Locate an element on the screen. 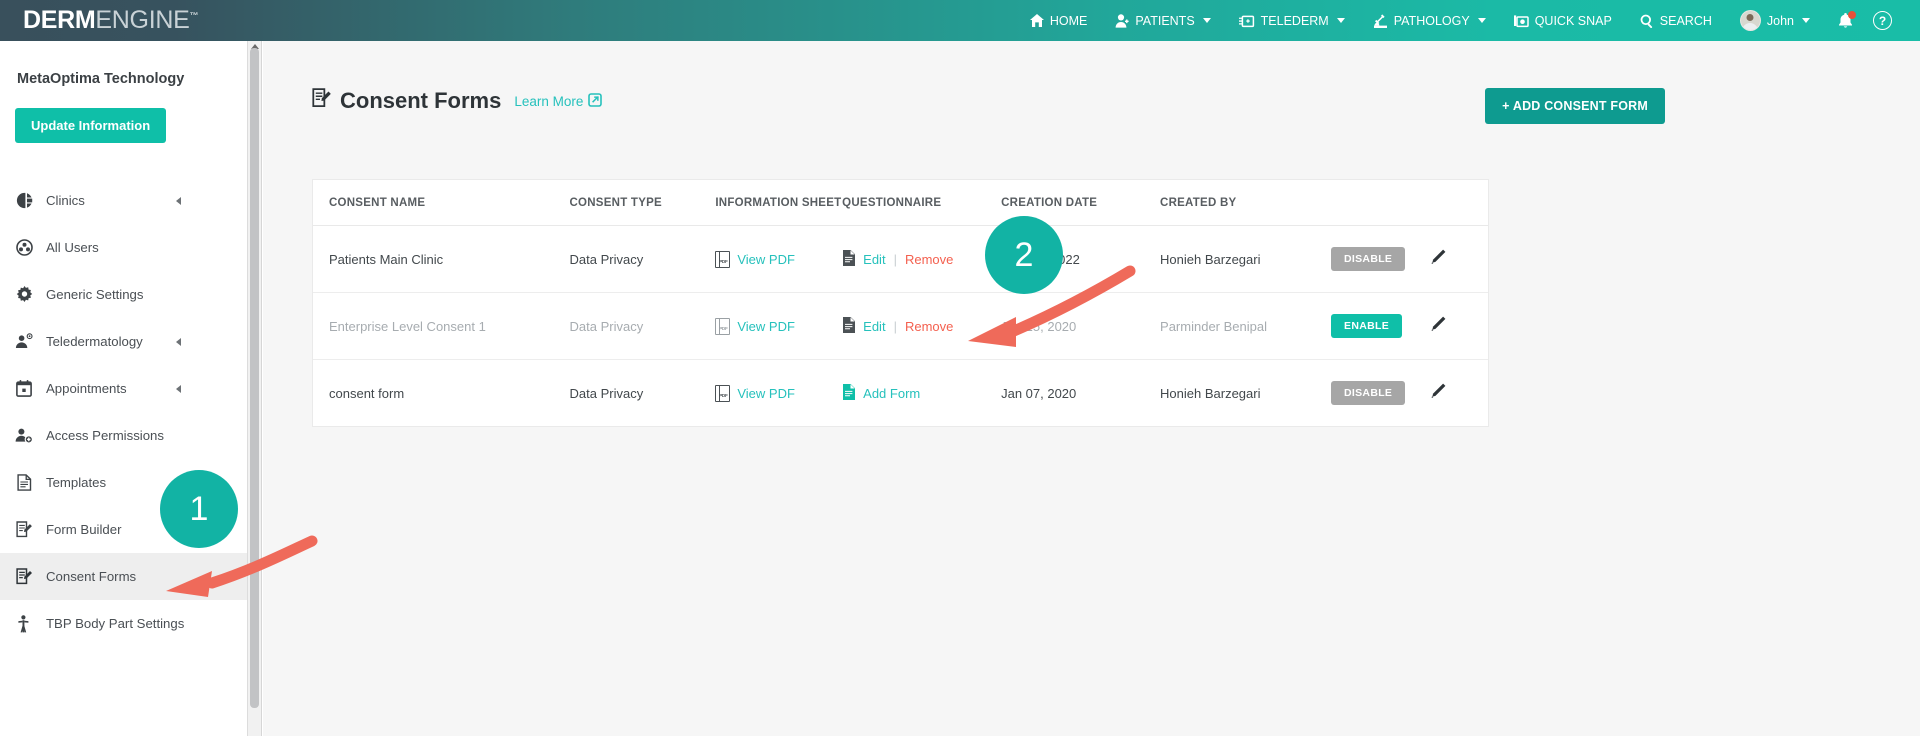  questionnaire-actions: Edit | Remove is located at coordinates (921, 259).